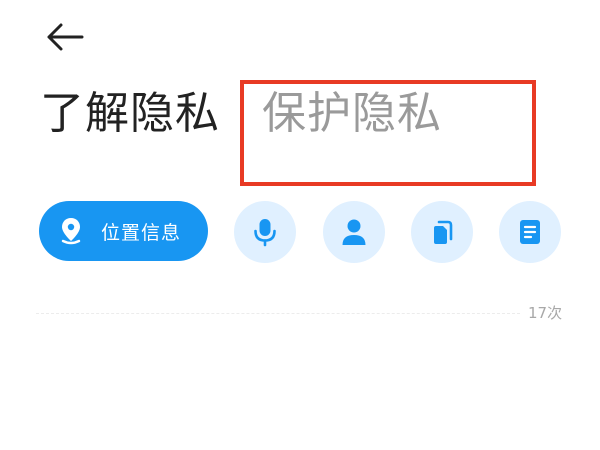 The height and width of the screenshot is (450, 600). I want to click on chip-microphone, so click(265, 232).